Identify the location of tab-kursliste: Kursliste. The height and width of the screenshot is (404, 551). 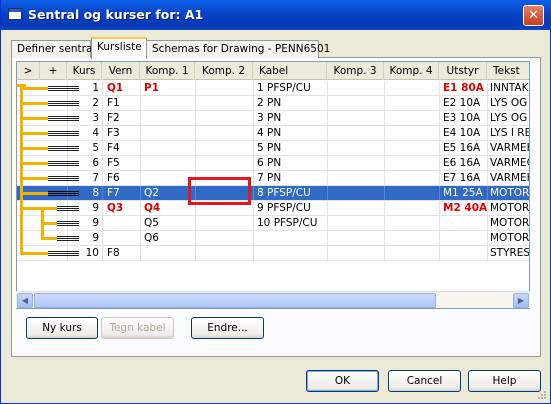
(119, 48).